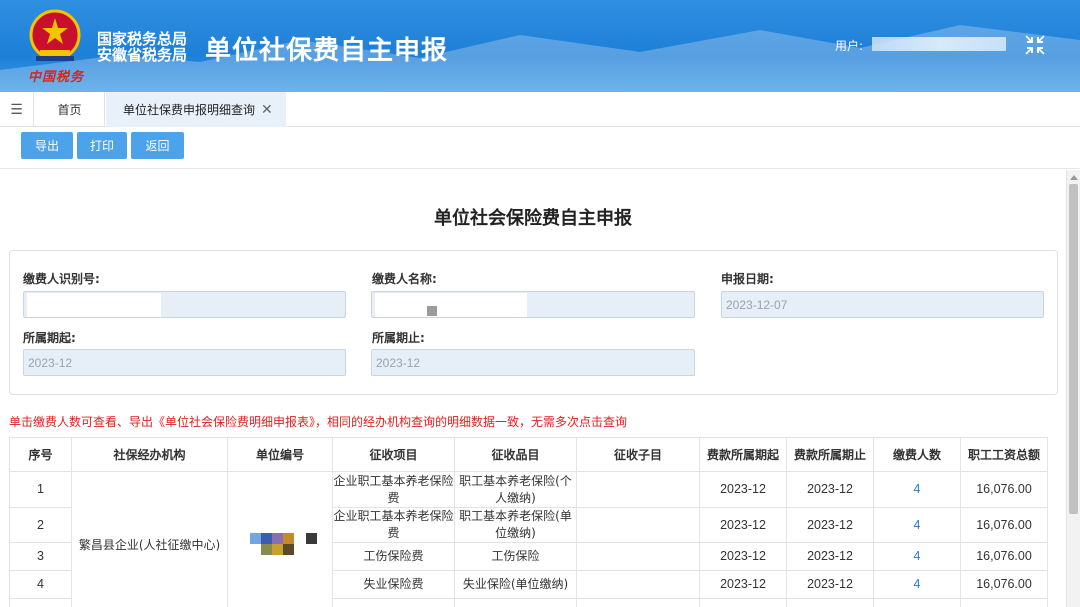 The height and width of the screenshot is (607, 1080). I want to click on org-name: 国家税务总局 安徽省税务局, so click(142, 47).